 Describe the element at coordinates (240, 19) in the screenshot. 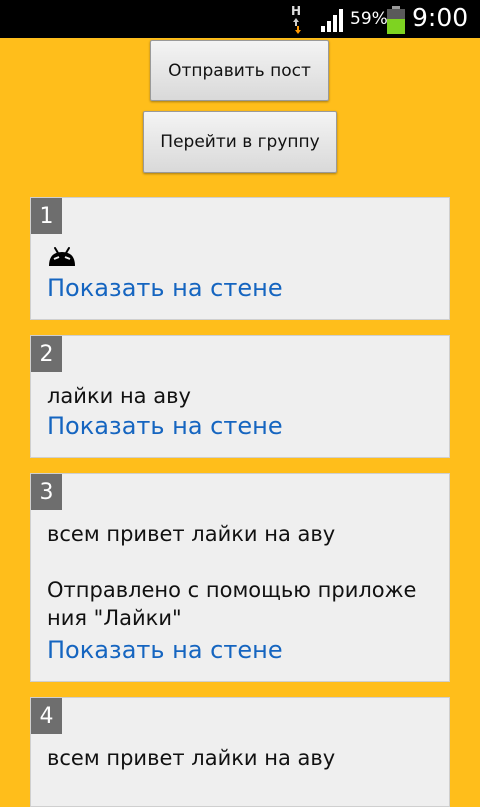

I see `status-bar: H 59% 9:00` at that location.